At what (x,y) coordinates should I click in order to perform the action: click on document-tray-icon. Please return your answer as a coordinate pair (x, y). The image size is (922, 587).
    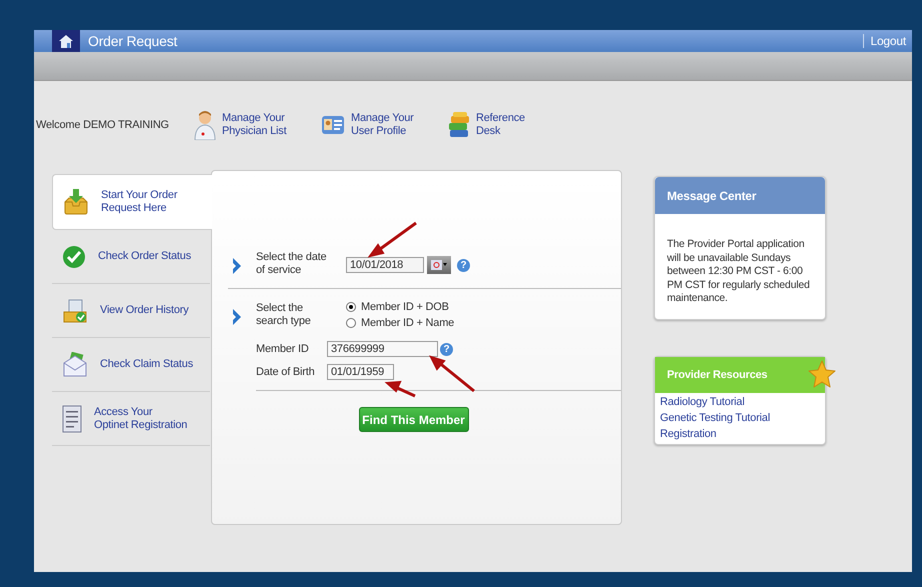
    Looking at the image, I should click on (75, 311).